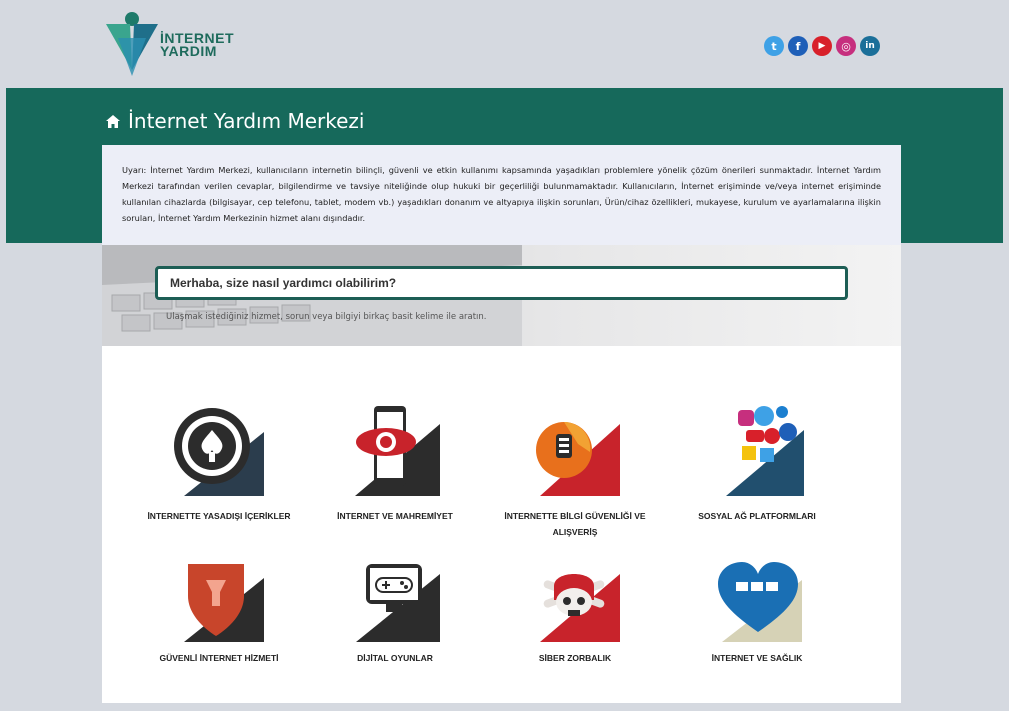 Image resolution: width=1009 pixels, height=711 pixels. I want to click on category-digital-games: DİJİTAL OYUNLAR, so click(395, 611).